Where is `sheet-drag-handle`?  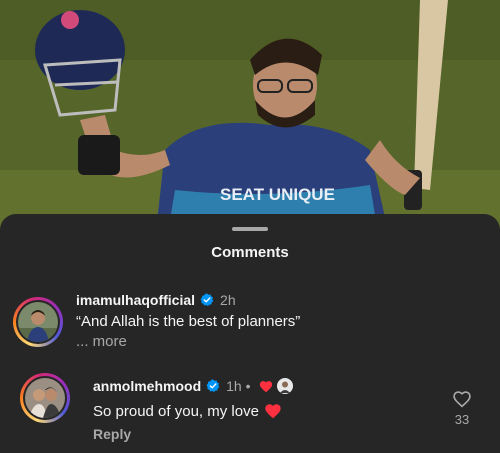 sheet-drag-handle is located at coordinates (250, 229).